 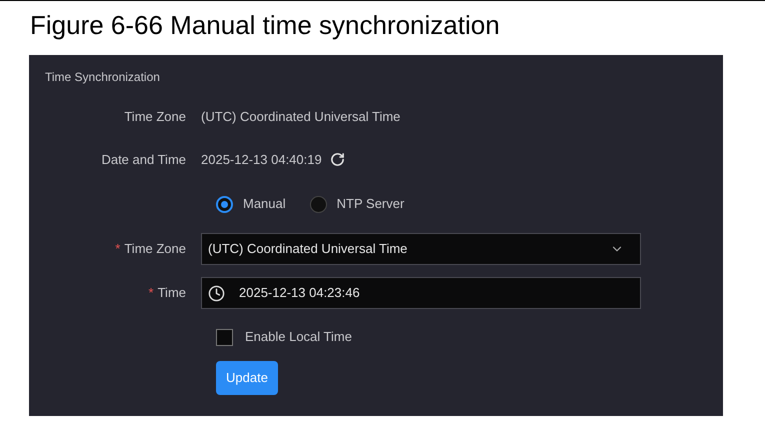 What do you see at coordinates (102, 77) in the screenshot?
I see `panel-title: Time Synchronization` at bounding box center [102, 77].